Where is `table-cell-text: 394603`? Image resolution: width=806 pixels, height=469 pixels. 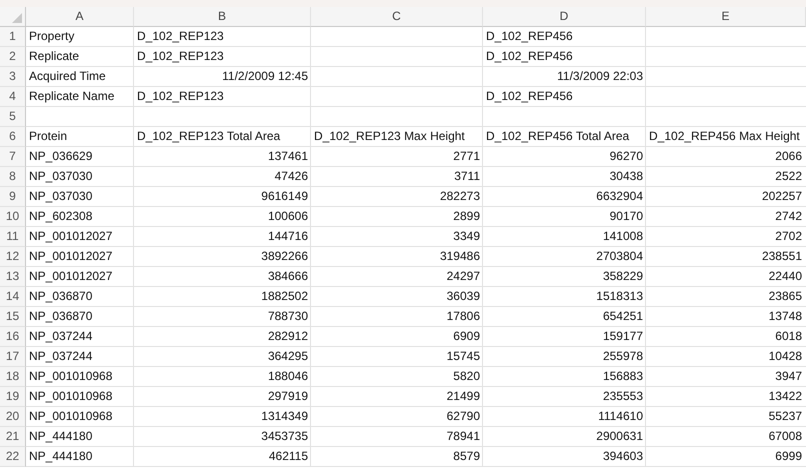 table-cell-text: 394603 is located at coordinates (623, 456).